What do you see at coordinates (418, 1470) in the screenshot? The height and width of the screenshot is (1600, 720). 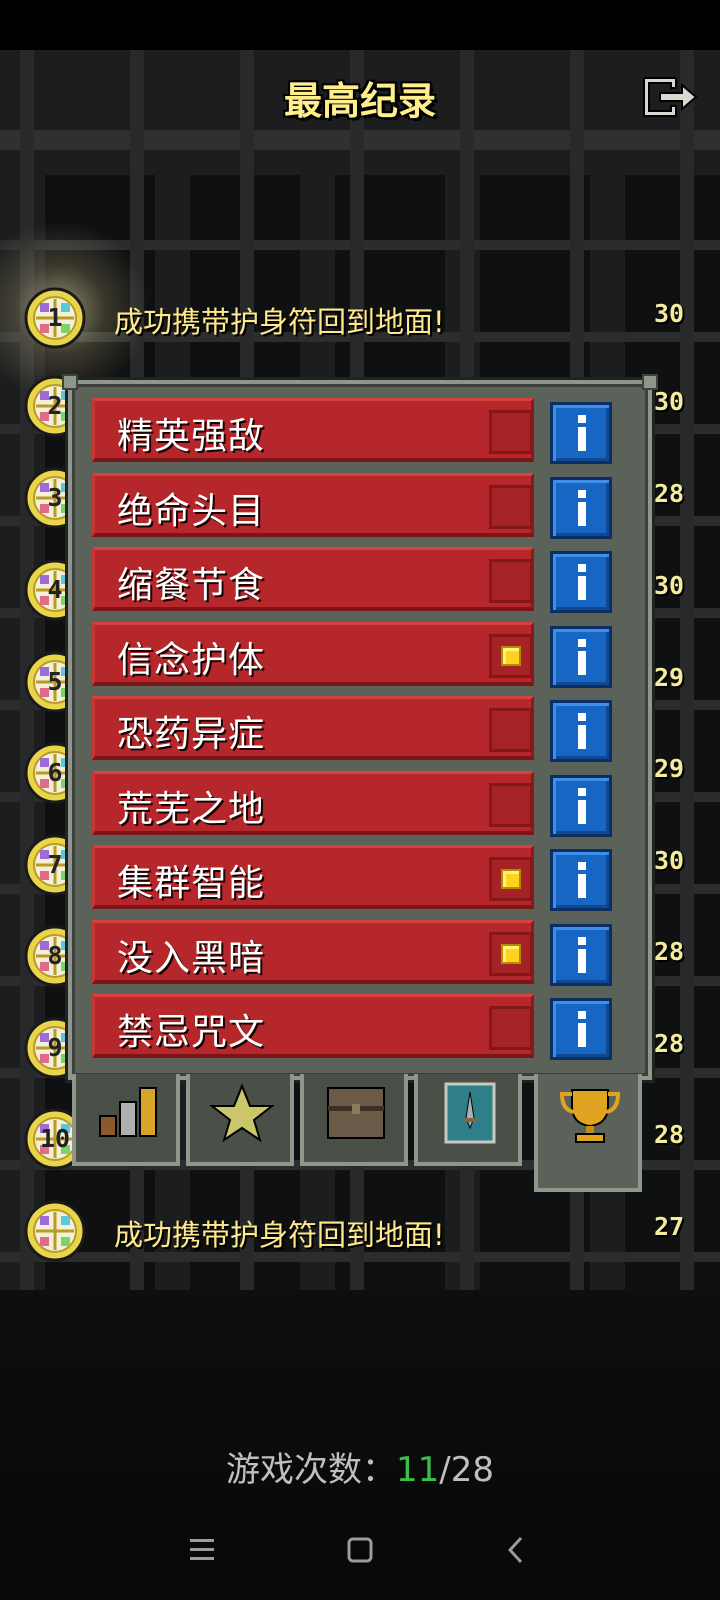 I see `games-played-current: 11` at bounding box center [418, 1470].